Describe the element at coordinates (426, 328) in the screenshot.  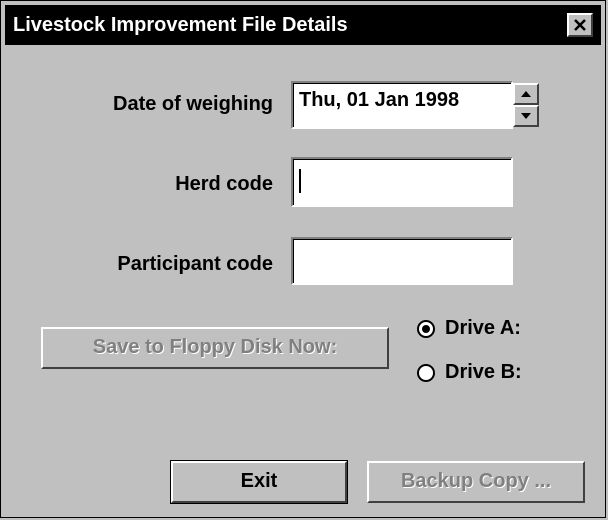
I see `radio-selected-icon` at that location.